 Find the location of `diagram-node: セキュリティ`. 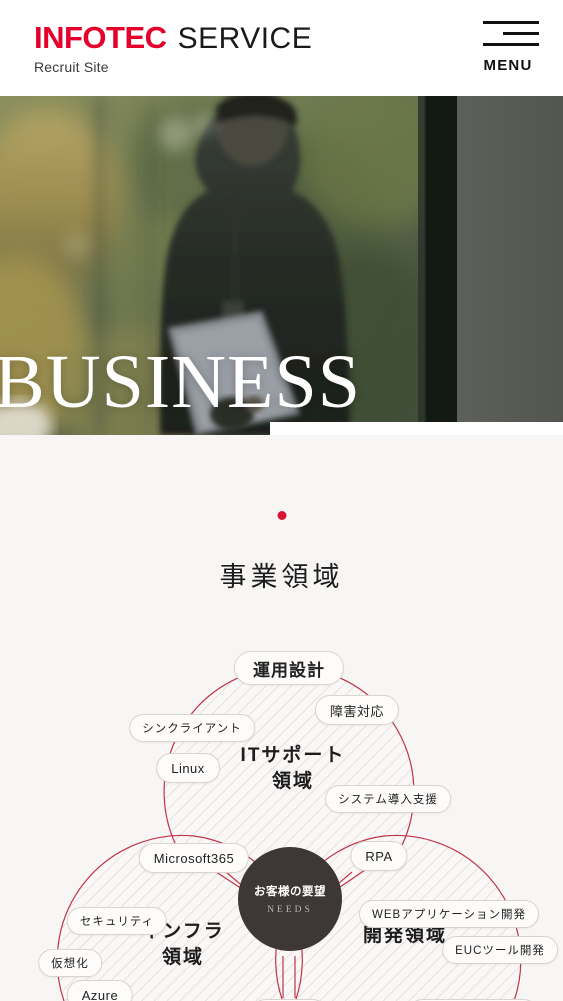

diagram-node: セキュリティ is located at coordinates (117, 921).